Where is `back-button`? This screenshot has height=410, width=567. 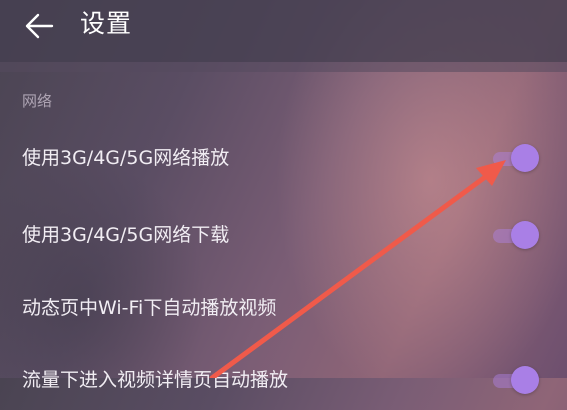
back-button is located at coordinates (40, 26).